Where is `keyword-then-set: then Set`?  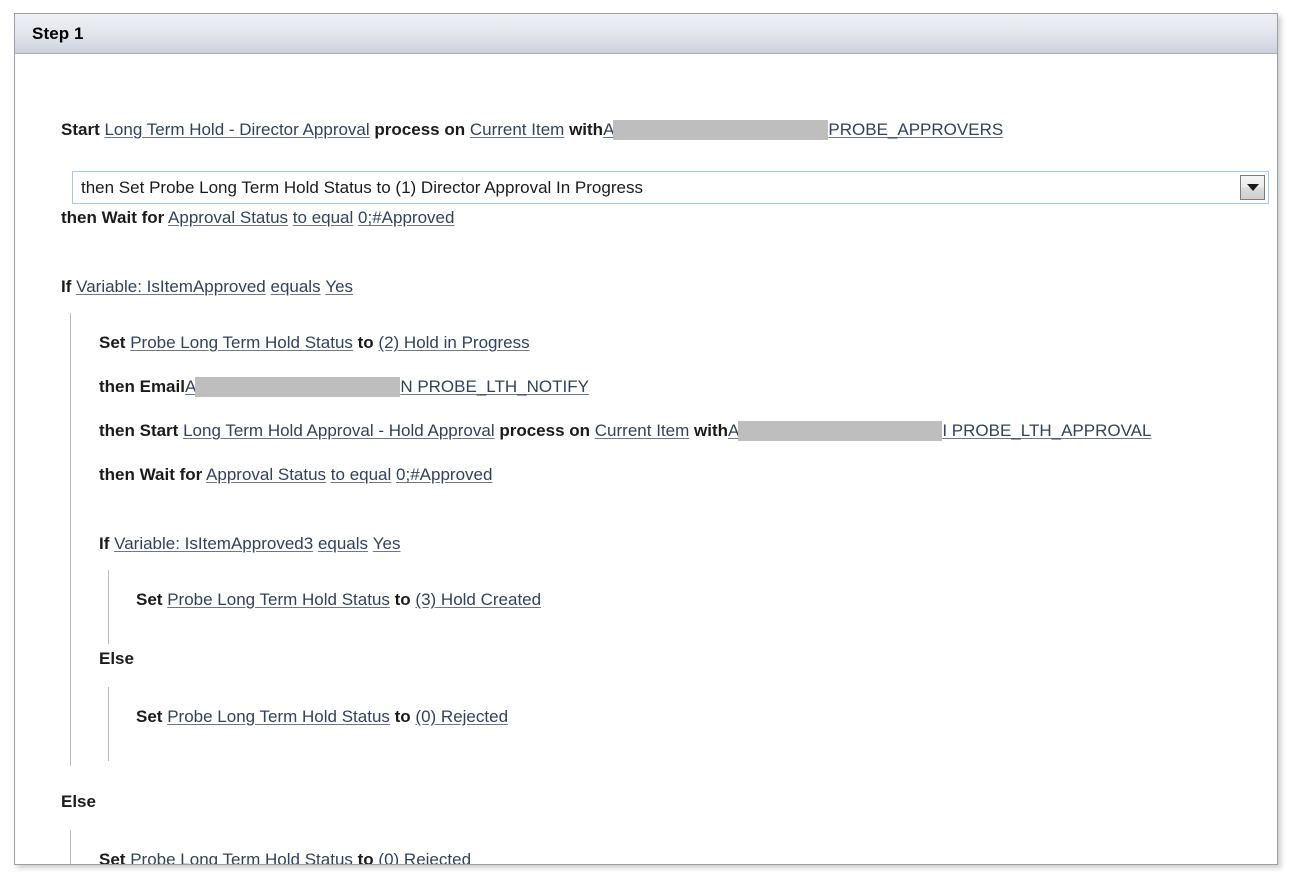 keyword-then-set: then Set is located at coordinates (113, 187).